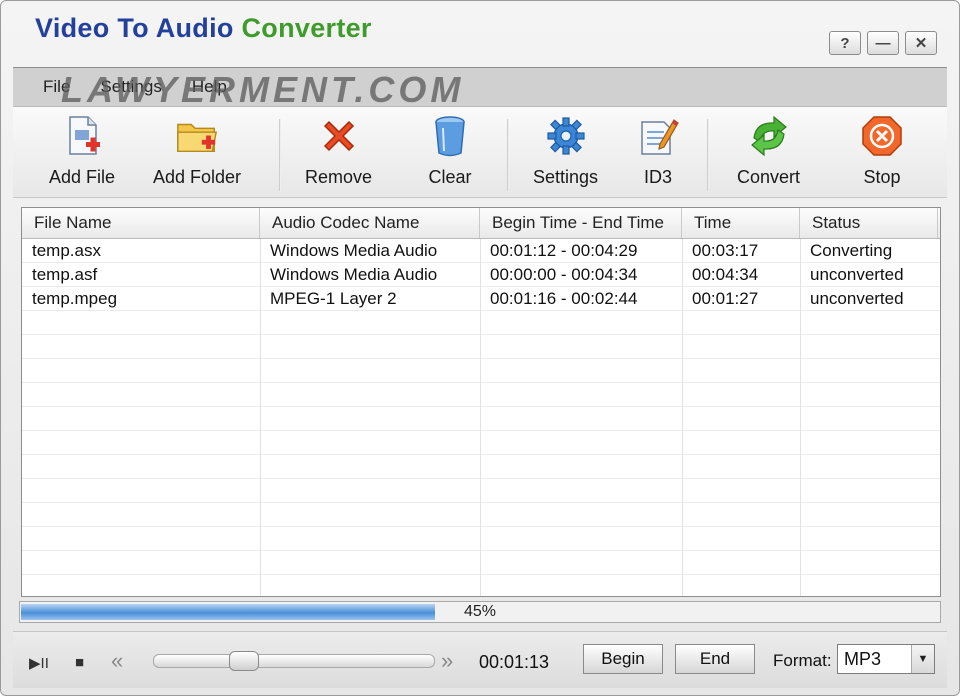  Describe the element at coordinates (886, 659) in the screenshot. I see `format-select: MP3 ▼` at that location.